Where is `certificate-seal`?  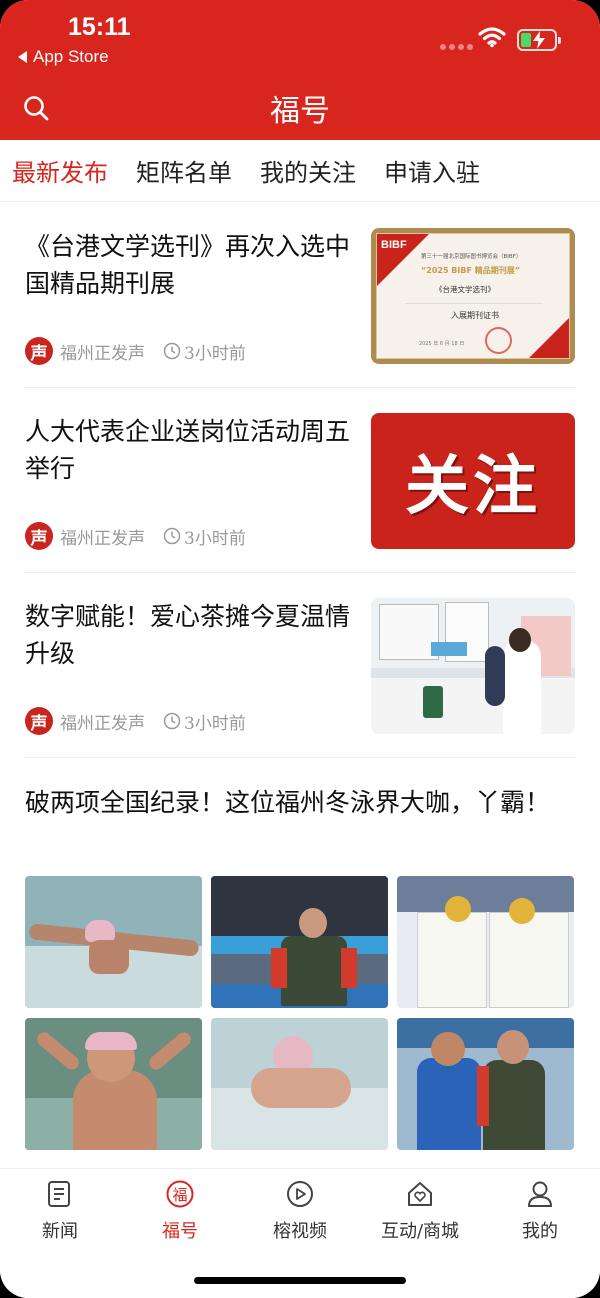
certificate-seal is located at coordinates (498, 340).